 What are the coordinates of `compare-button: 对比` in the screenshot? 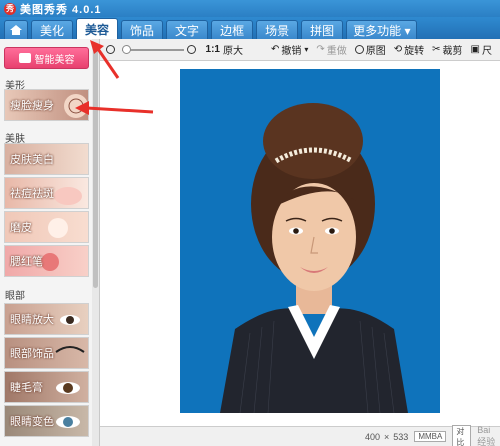 It's located at (462, 435).